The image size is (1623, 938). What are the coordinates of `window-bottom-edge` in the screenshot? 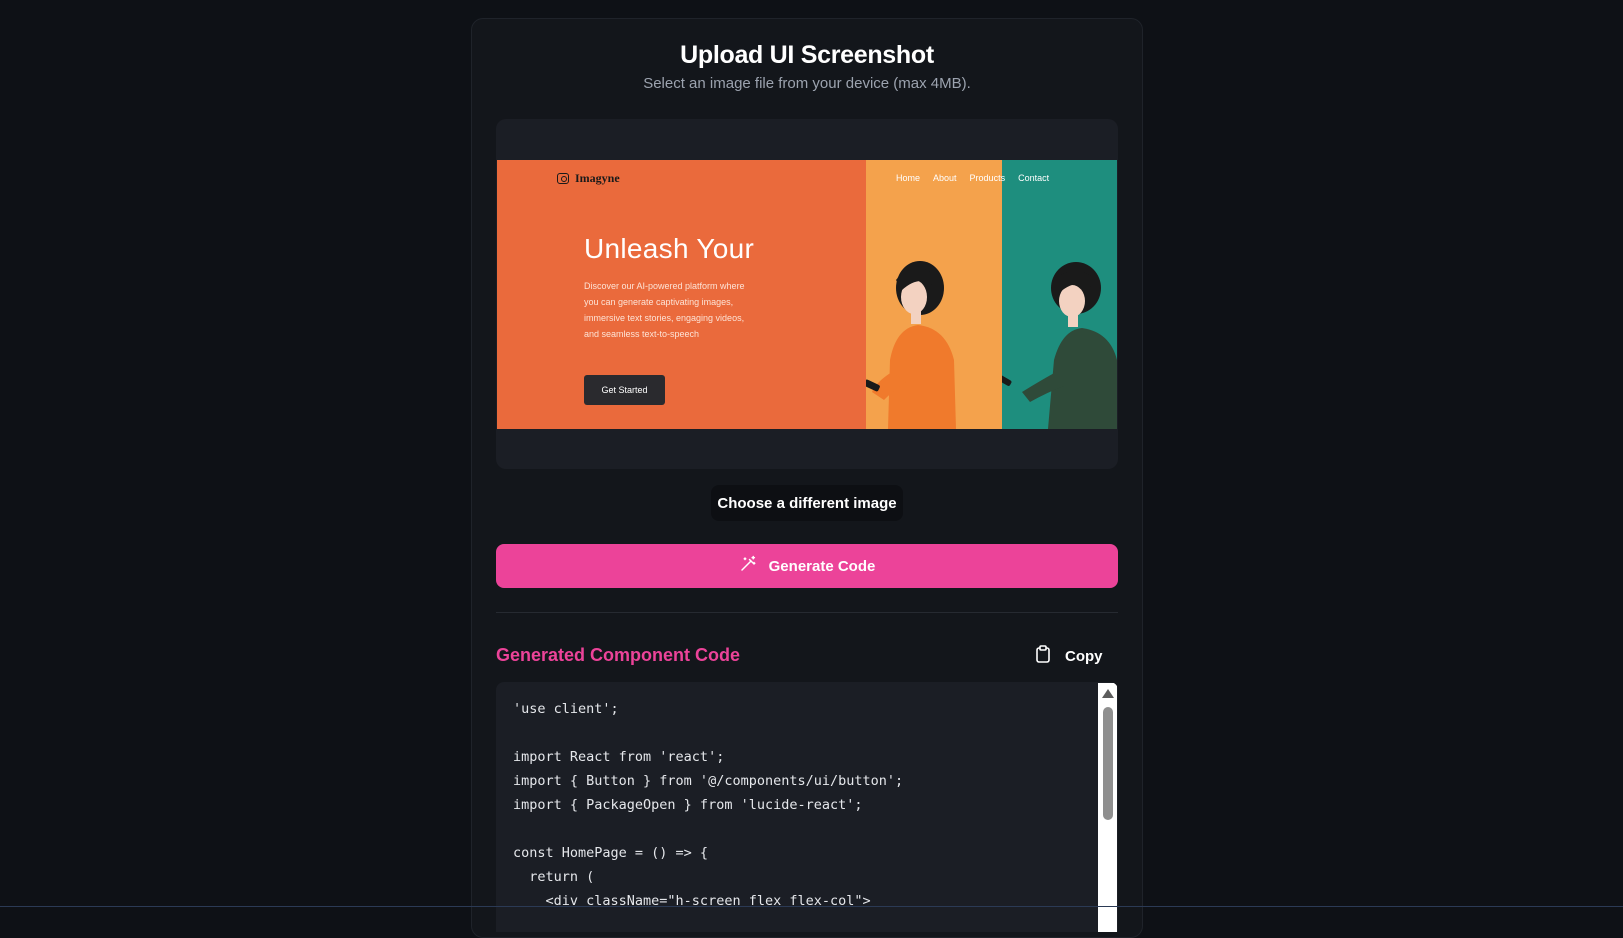 It's located at (811, 906).